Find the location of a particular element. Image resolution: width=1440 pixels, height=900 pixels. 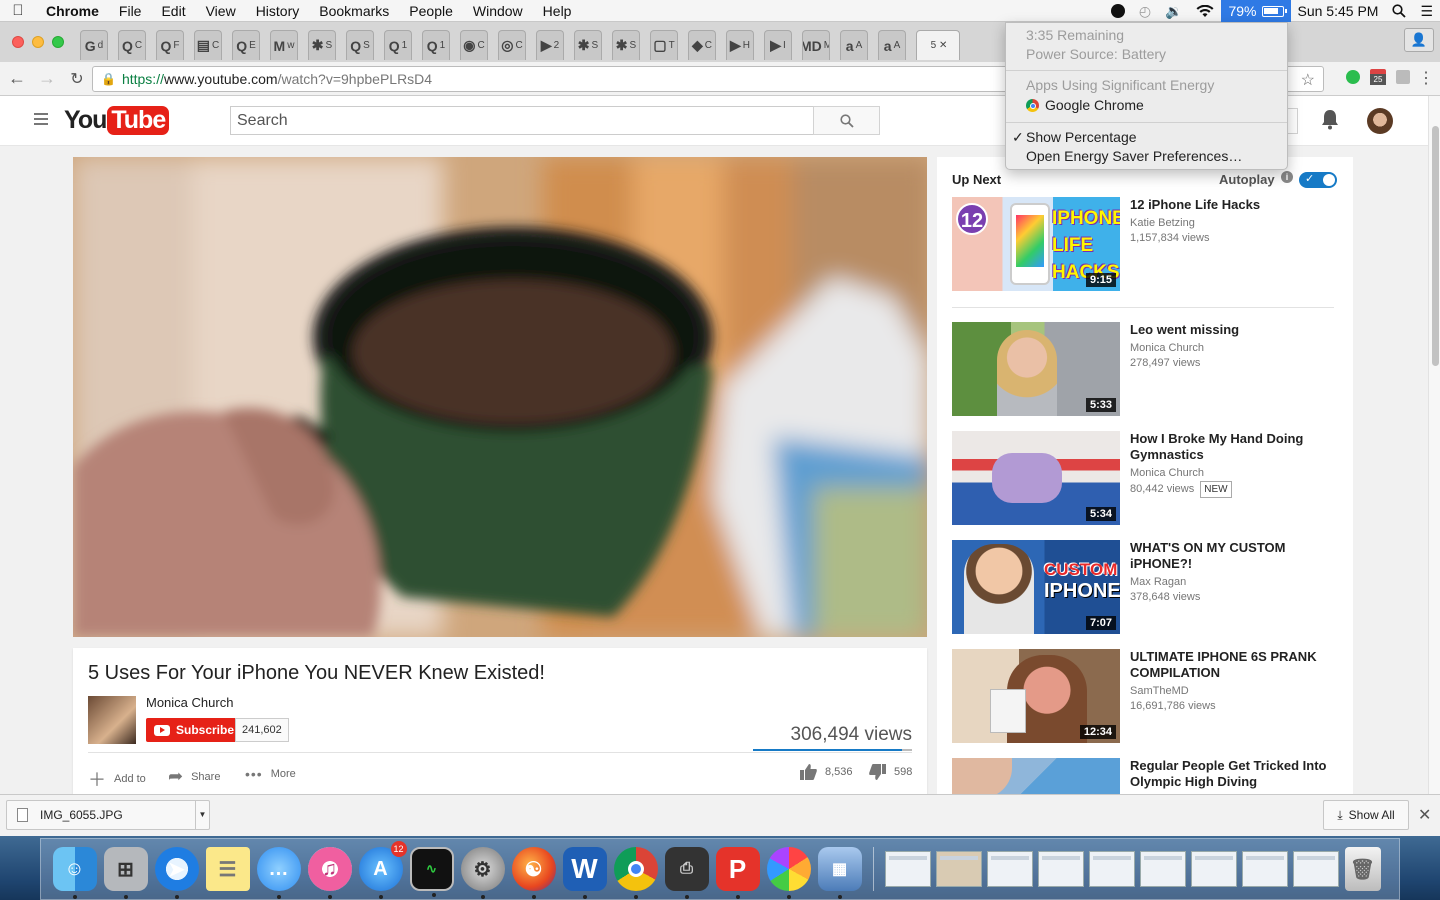

browser-tab: QC is located at coordinates (132, 45).